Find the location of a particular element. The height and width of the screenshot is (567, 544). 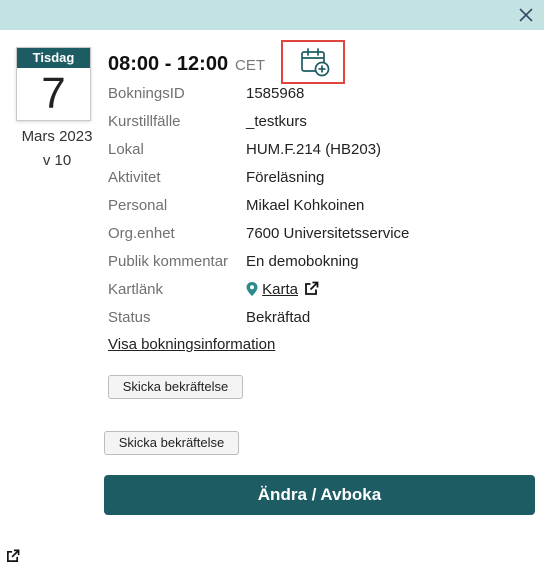

send-confirmation-button: Skicka bekräftelse is located at coordinates (175, 387).